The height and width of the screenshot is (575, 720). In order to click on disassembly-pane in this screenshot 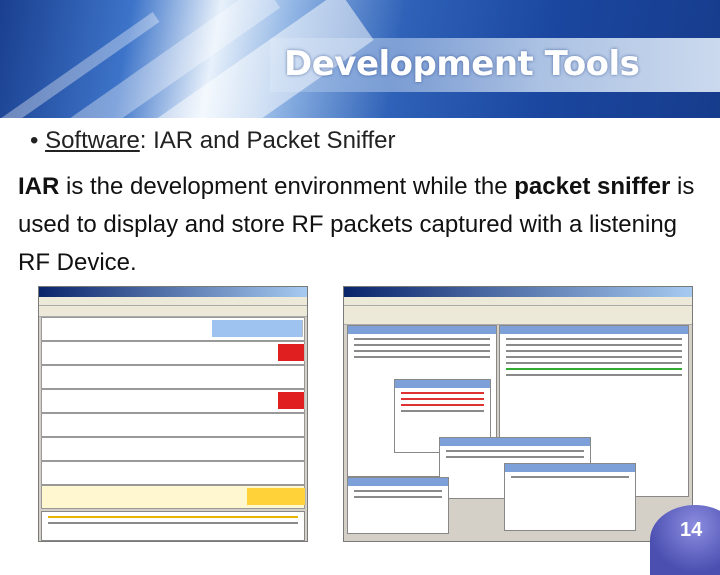, I will do `click(398, 505)`.